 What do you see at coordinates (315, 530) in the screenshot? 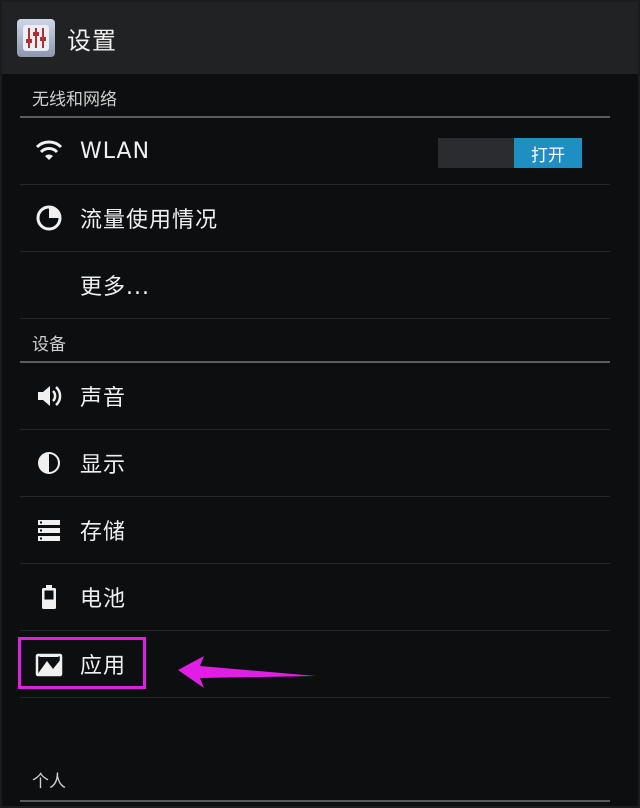
I see `settings-item-storage: 存储` at bounding box center [315, 530].